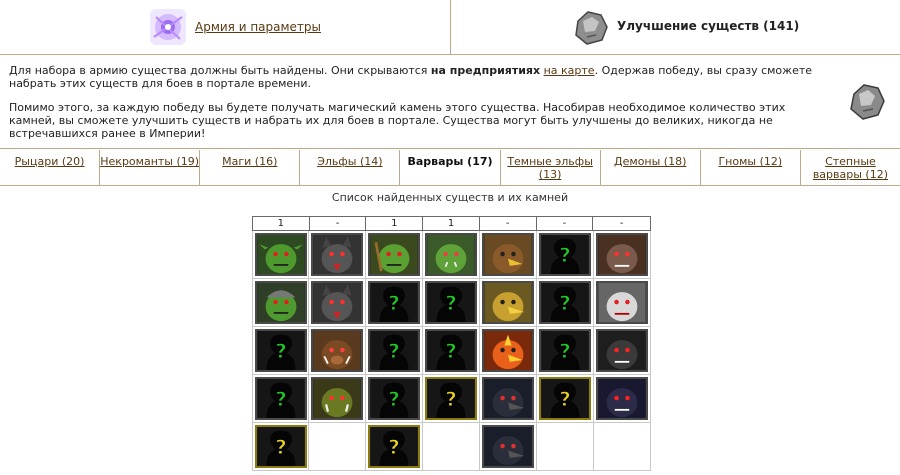 The width and height of the screenshot is (900, 475). I want to click on tab-7: Гномы (12), so click(751, 167).